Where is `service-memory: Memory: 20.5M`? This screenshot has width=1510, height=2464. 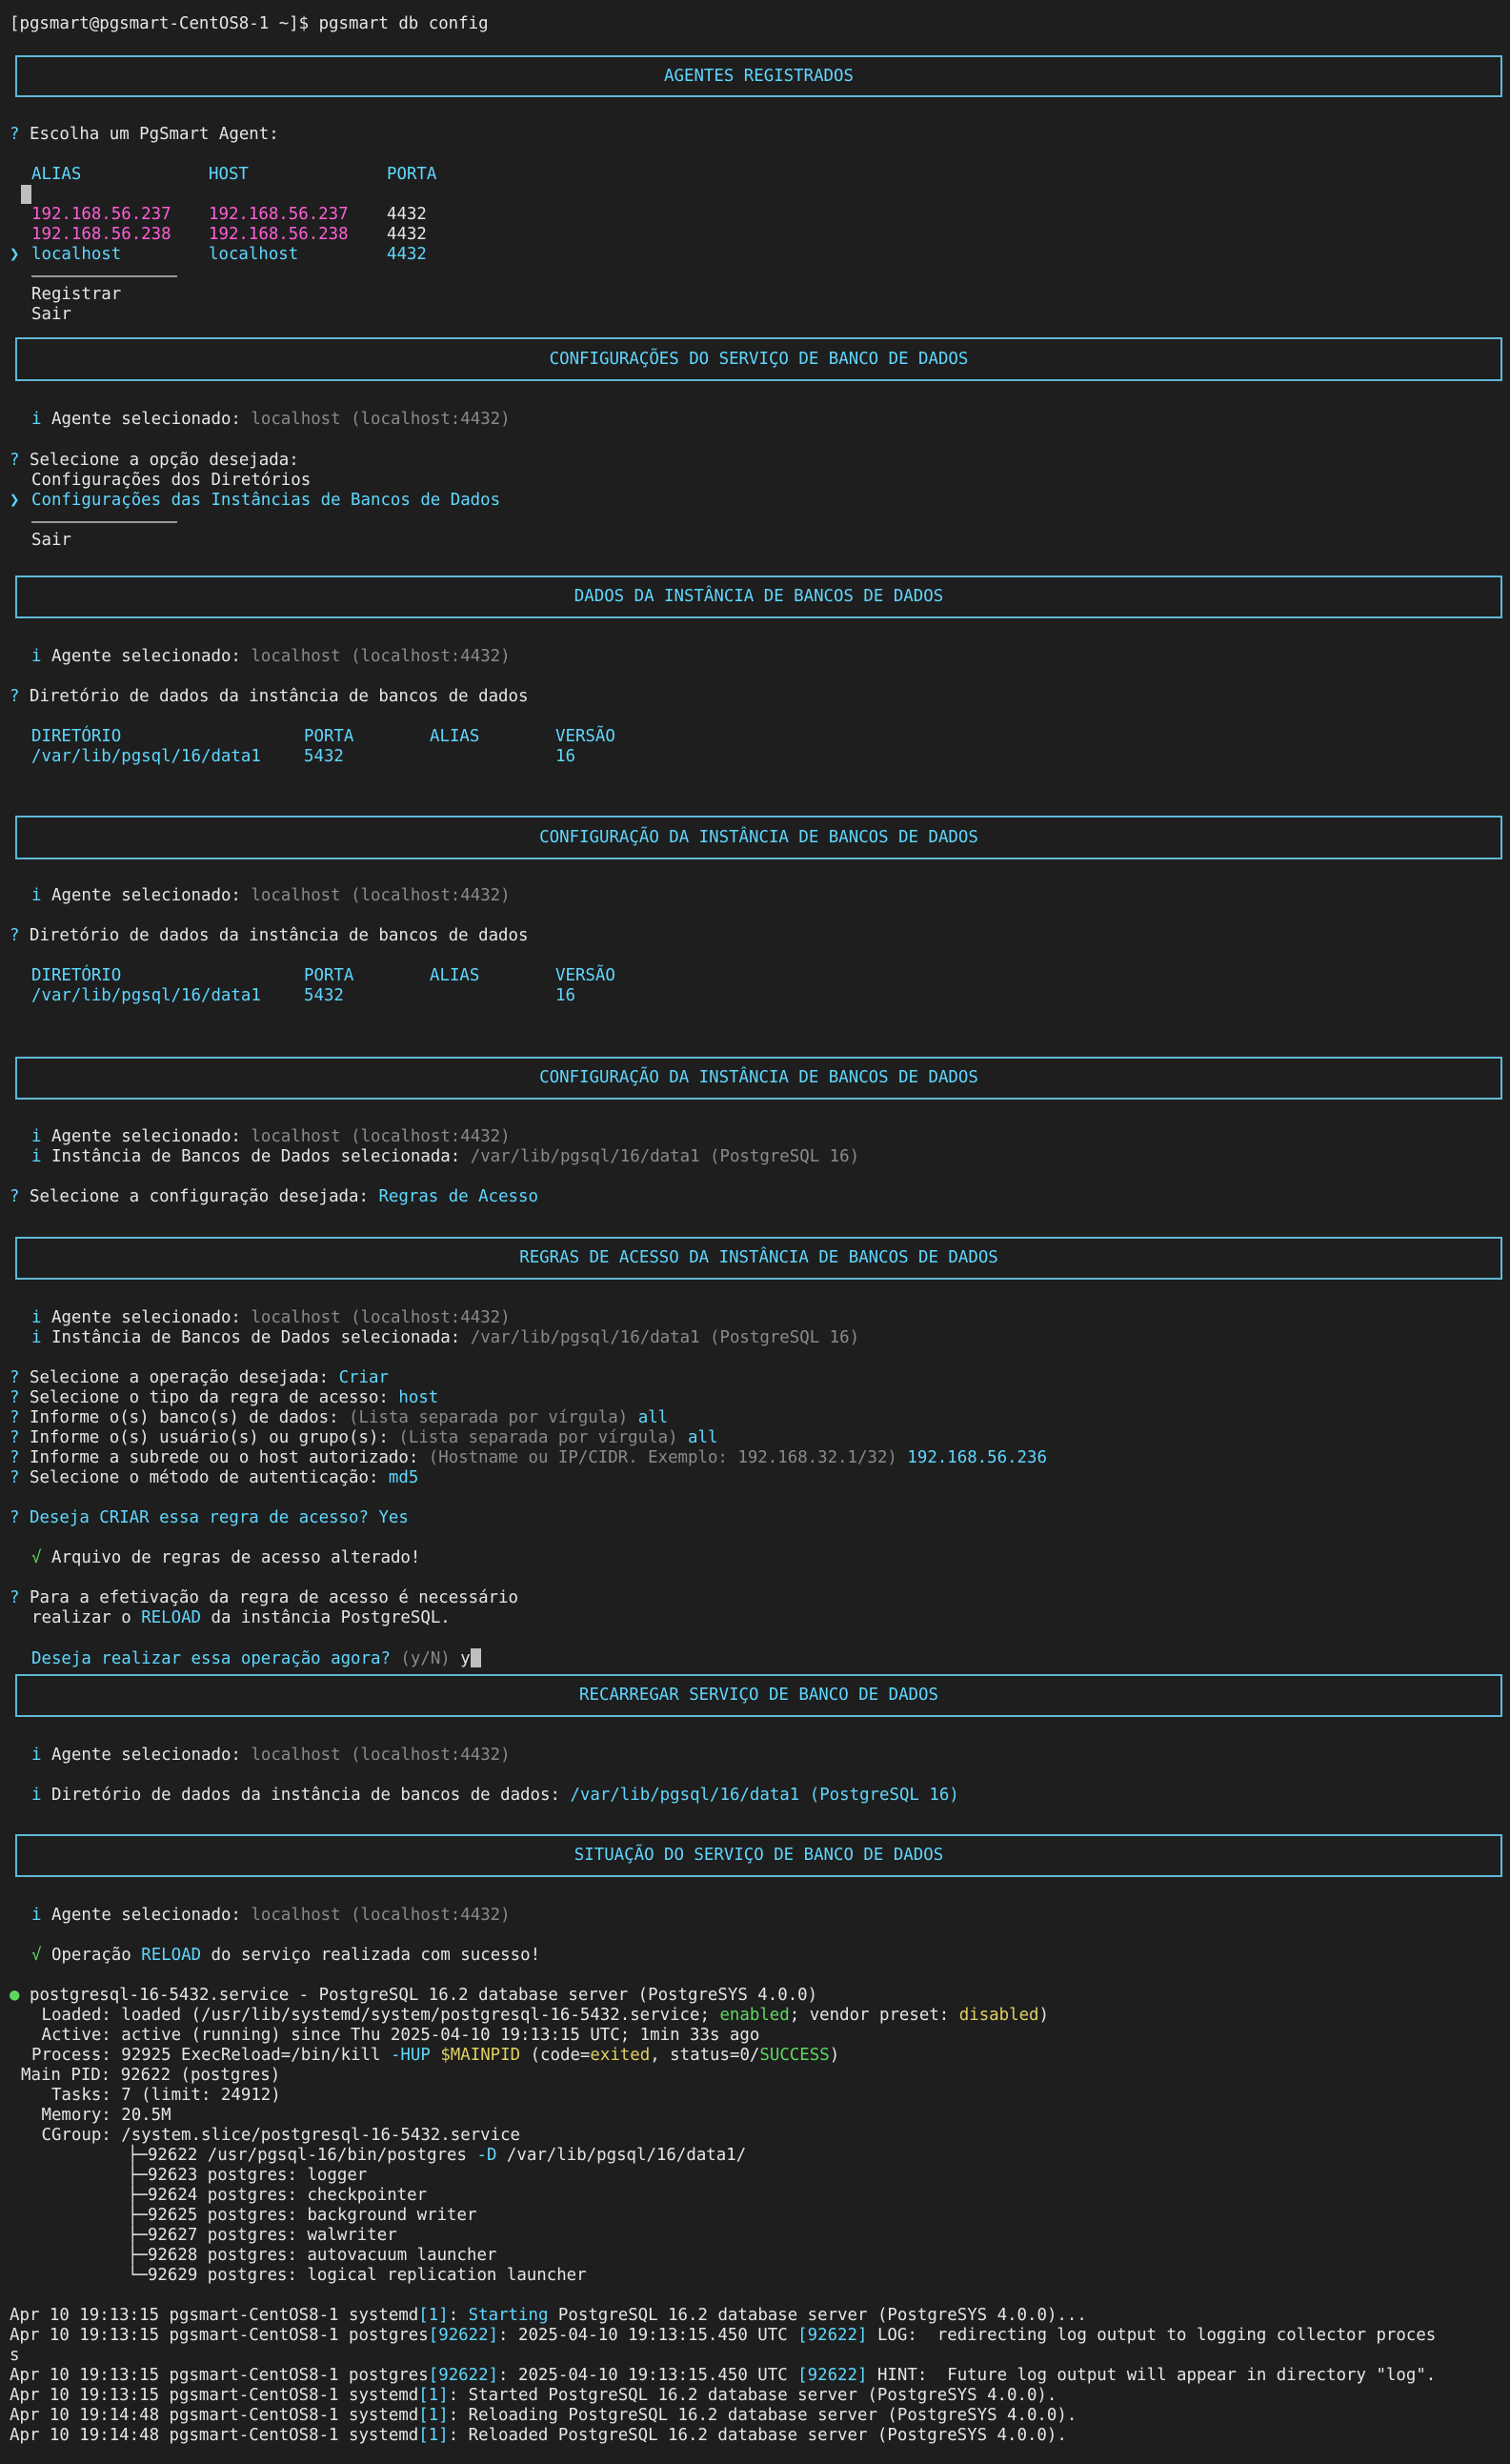
service-memory: Memory: 20.5M is located at coordinates (101, 2116).